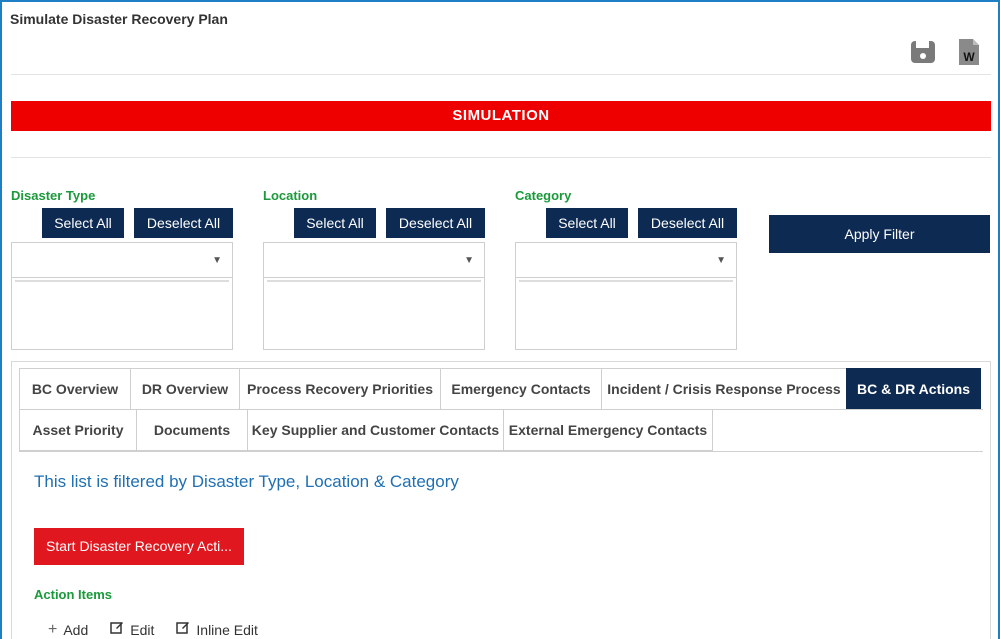 Image resolution: width=1000 pixels, height=639 pixels. What do you see at coordinates (501, 116) in the screenshot?
I see `simulation-banner: SIMULATION` at bounding box center [501, 116].